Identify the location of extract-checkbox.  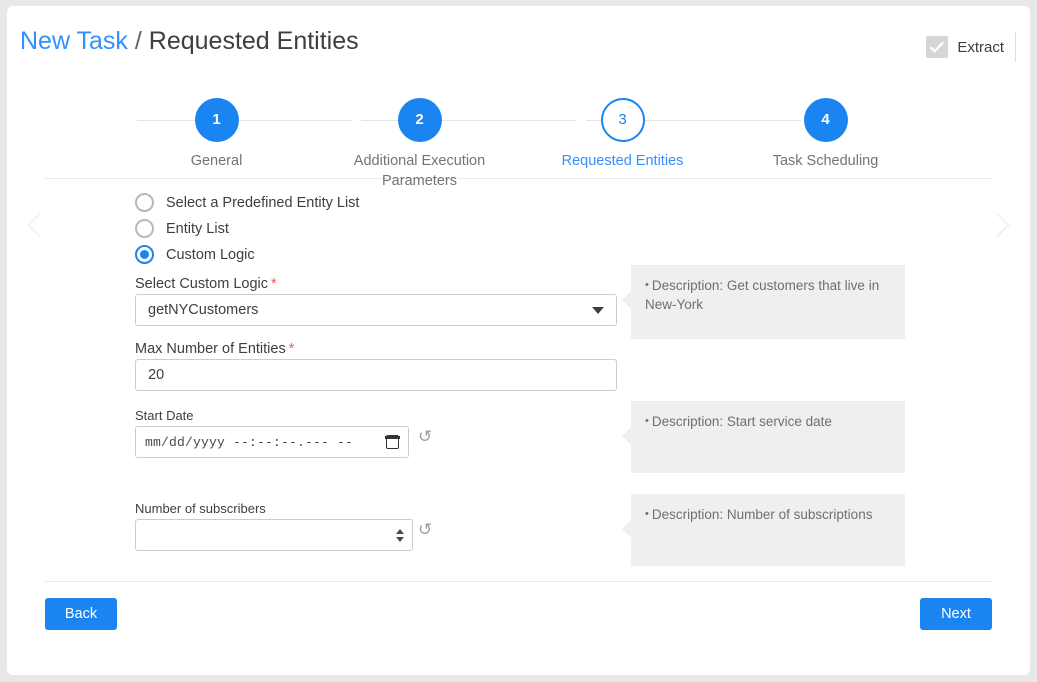
(937, 47).